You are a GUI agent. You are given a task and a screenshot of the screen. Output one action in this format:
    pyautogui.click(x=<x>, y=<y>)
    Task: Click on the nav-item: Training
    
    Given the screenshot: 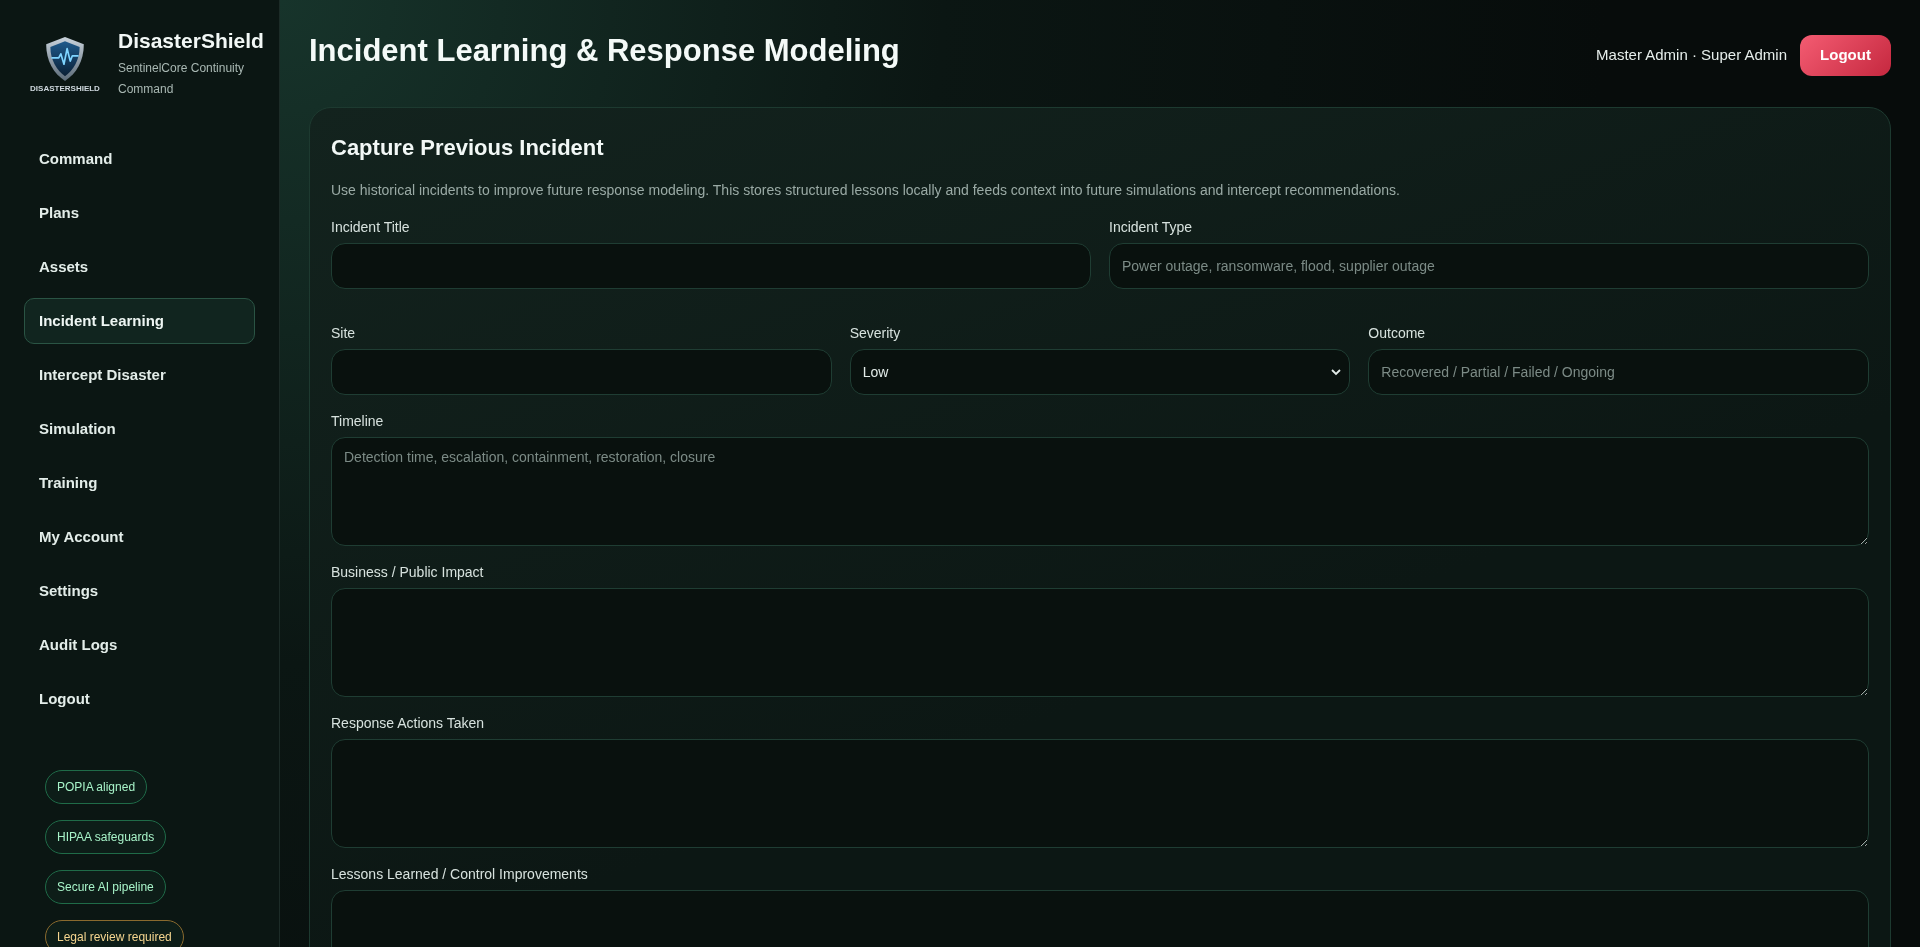 What is the action you would take?
    pyautogui.click(x=139, y=483)
    